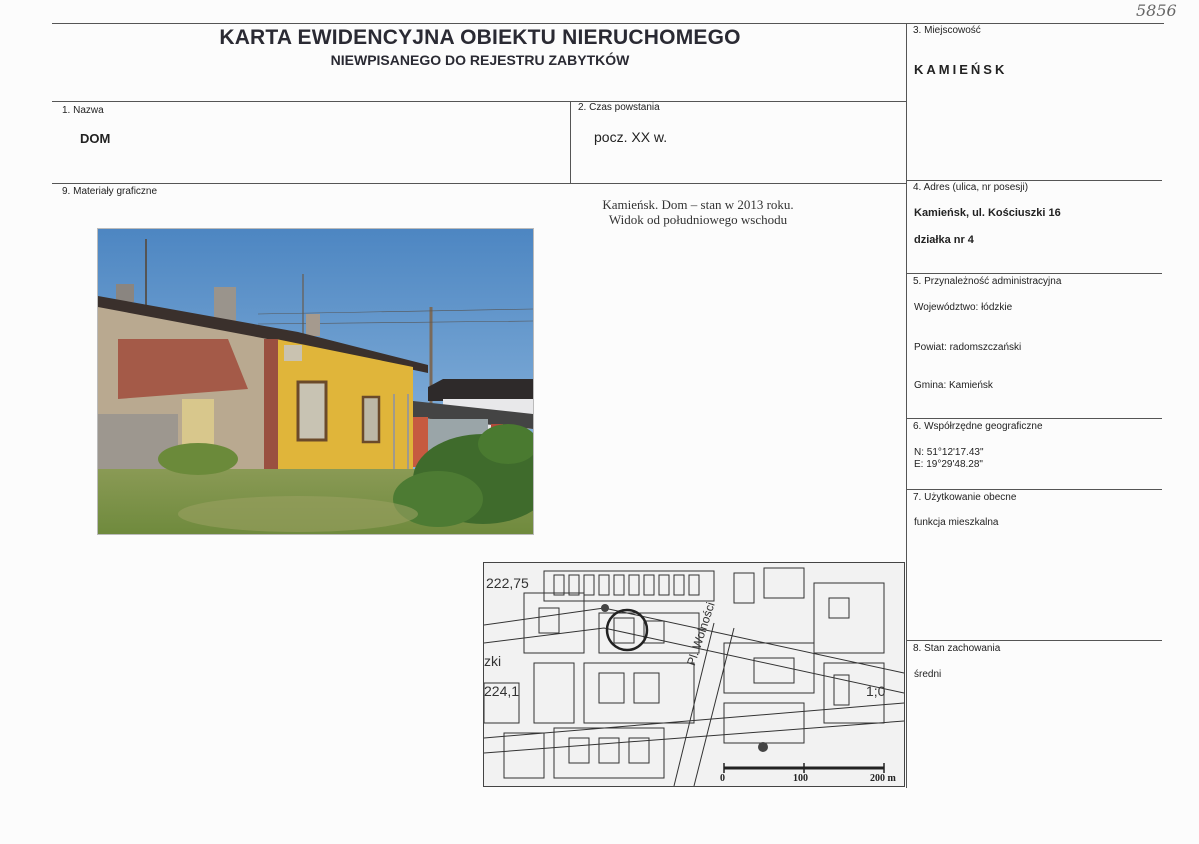 The image size is (1199, 844). I want to click on coords-e: E: 19°29'48.28", so click(948, 464).